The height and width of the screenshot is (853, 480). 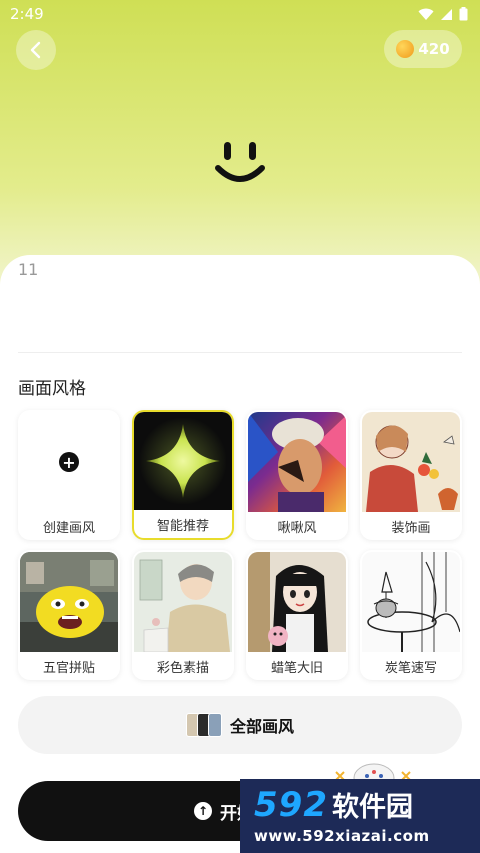 I want to click on arrow-up-icon: ↑, so click(x=203, y=811).